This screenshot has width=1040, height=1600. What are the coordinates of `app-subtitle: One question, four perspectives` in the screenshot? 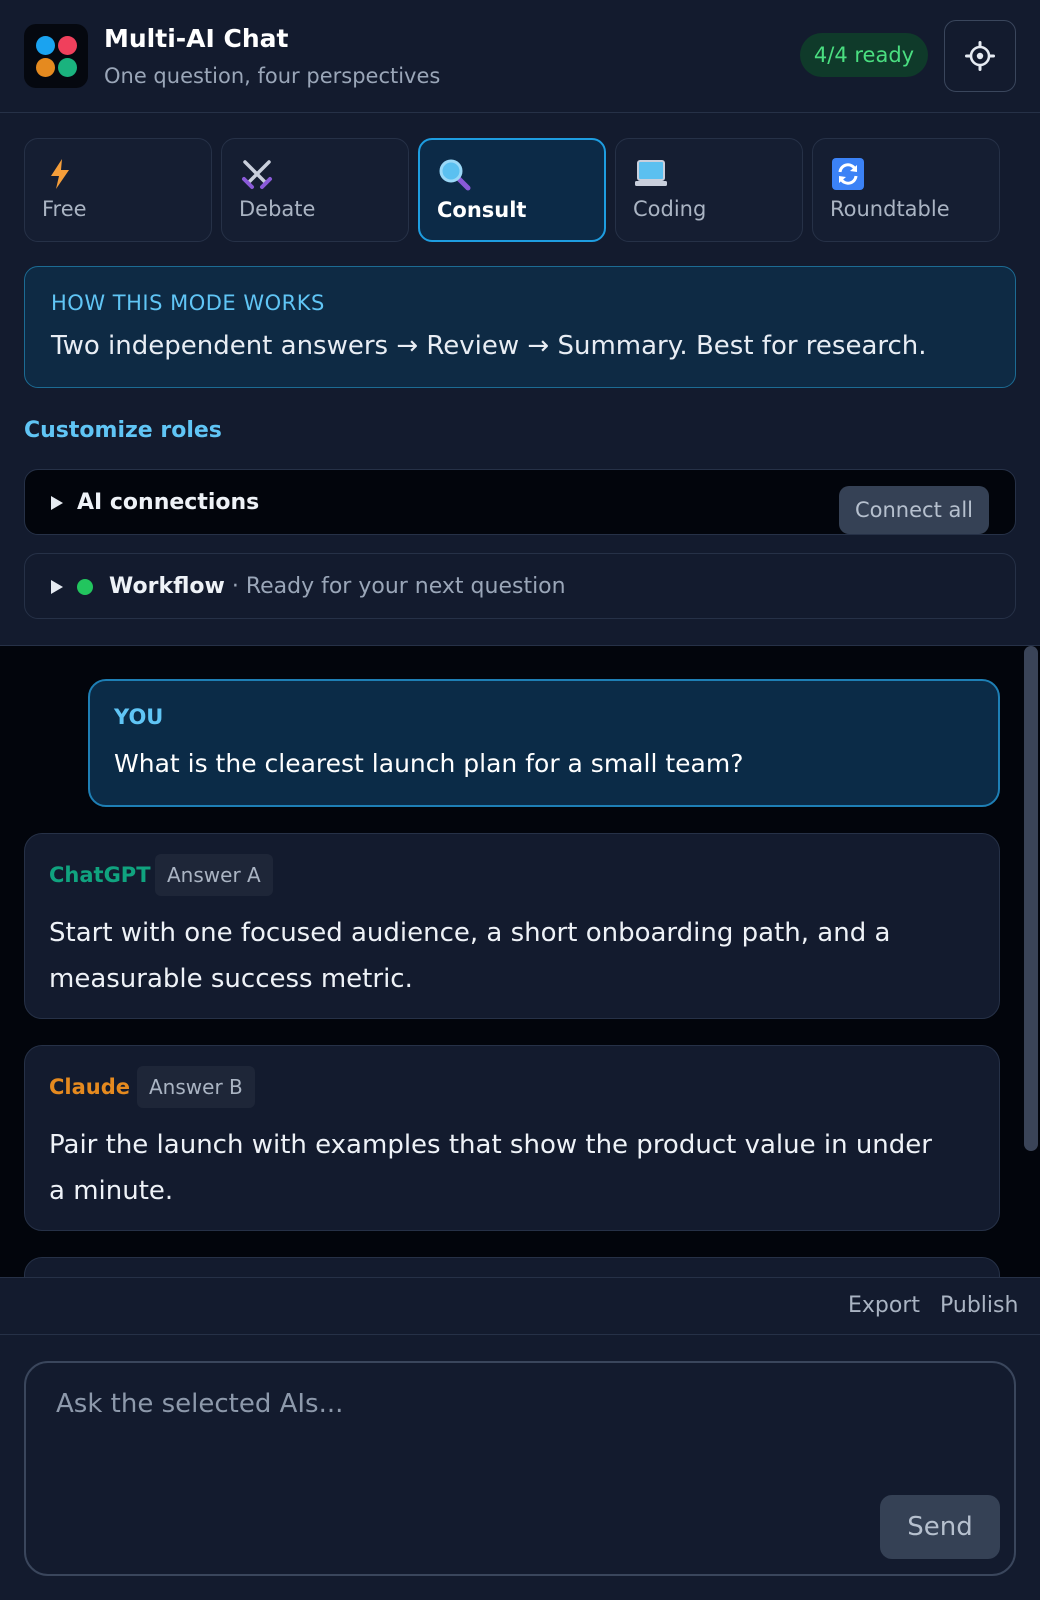 It's located at (272, 76).